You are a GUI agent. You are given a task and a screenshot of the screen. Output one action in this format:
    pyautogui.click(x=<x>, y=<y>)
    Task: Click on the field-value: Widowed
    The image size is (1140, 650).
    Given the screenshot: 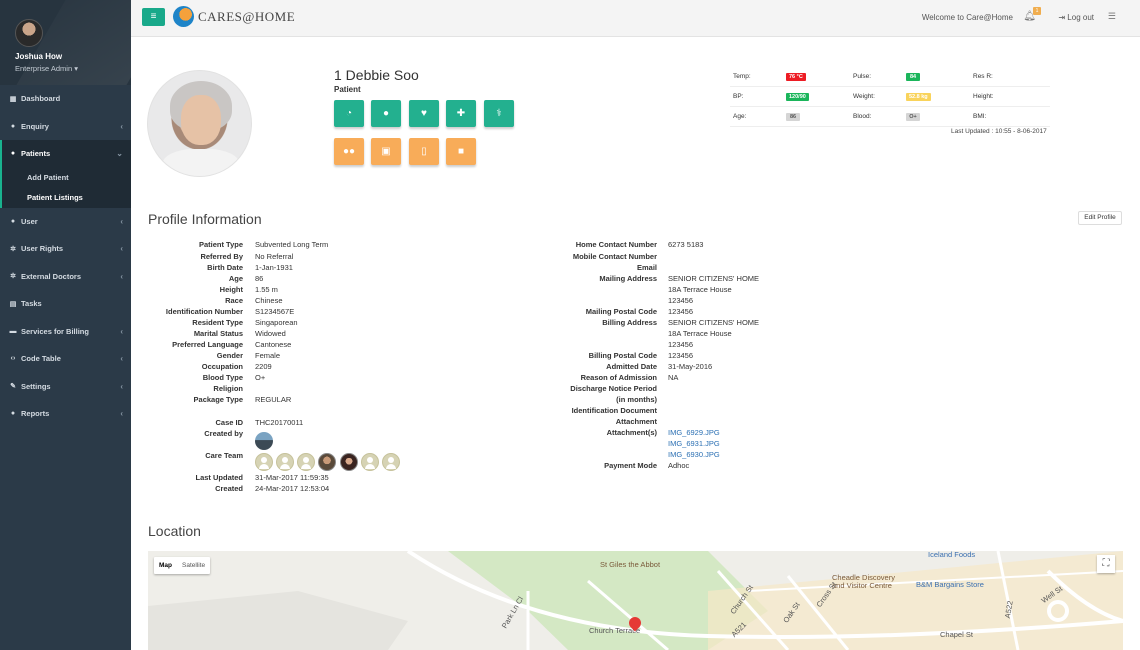 What is the action you would take?
    pyautogui.click(x=270, y=333)
    